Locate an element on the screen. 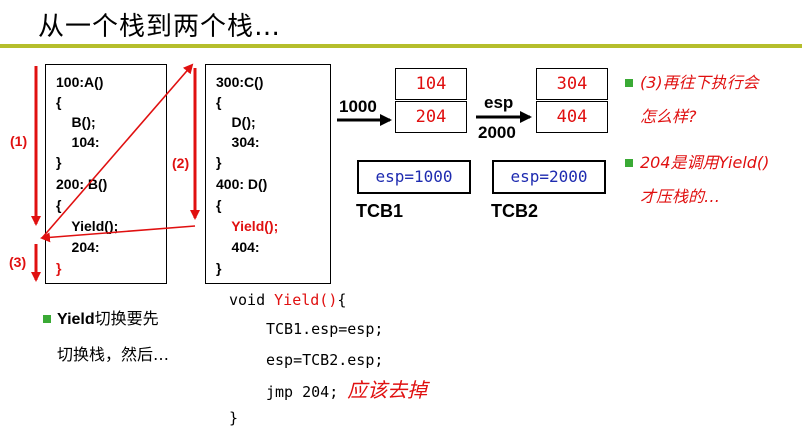 This screenshot has width=802, height=433. bullet-q3 is located at coordinates (629, 83).